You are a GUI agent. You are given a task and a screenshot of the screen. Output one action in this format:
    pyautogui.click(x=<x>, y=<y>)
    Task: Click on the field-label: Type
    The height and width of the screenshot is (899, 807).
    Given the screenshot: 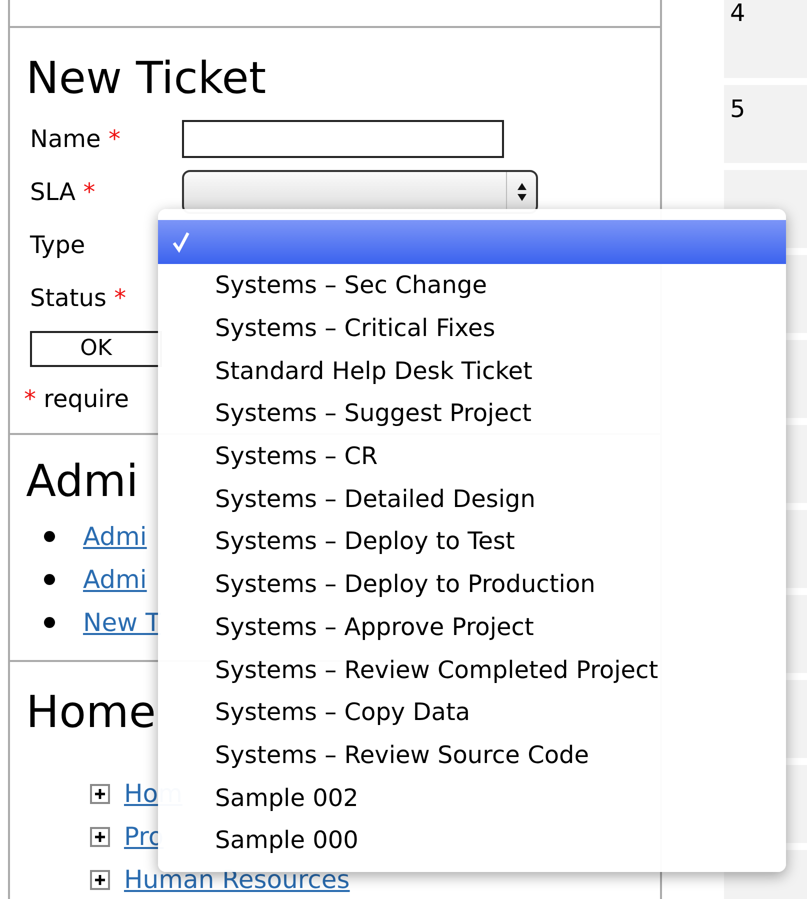 What is the action you would take?
    pyautogui.click(x=57, y=244)
    